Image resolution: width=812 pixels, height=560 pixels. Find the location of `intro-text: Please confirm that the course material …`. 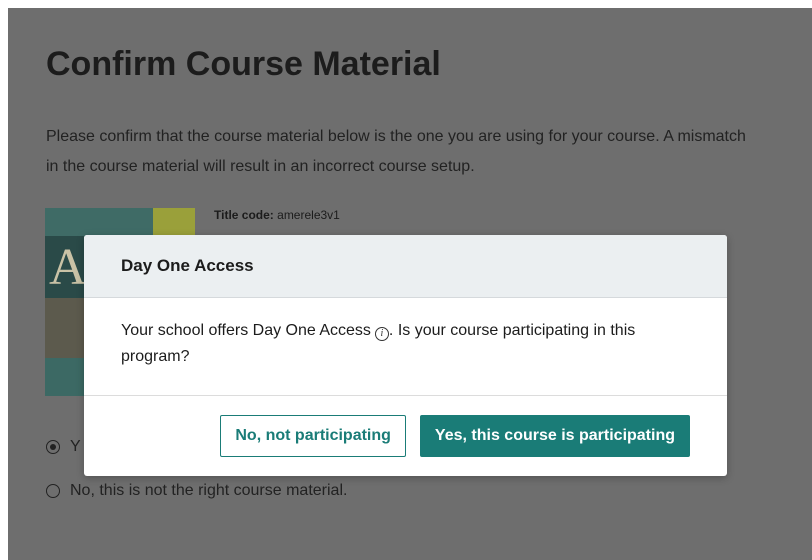

intro-text: Please confirm that the course material … is located at coordinates (396, 151).